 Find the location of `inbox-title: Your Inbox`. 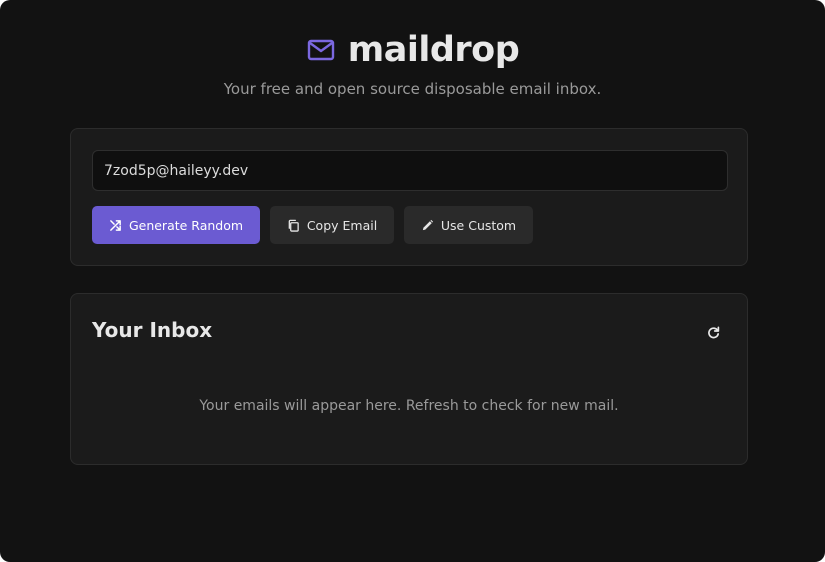

inbox-title: Your Inbox is located at coordinates (152, 330).